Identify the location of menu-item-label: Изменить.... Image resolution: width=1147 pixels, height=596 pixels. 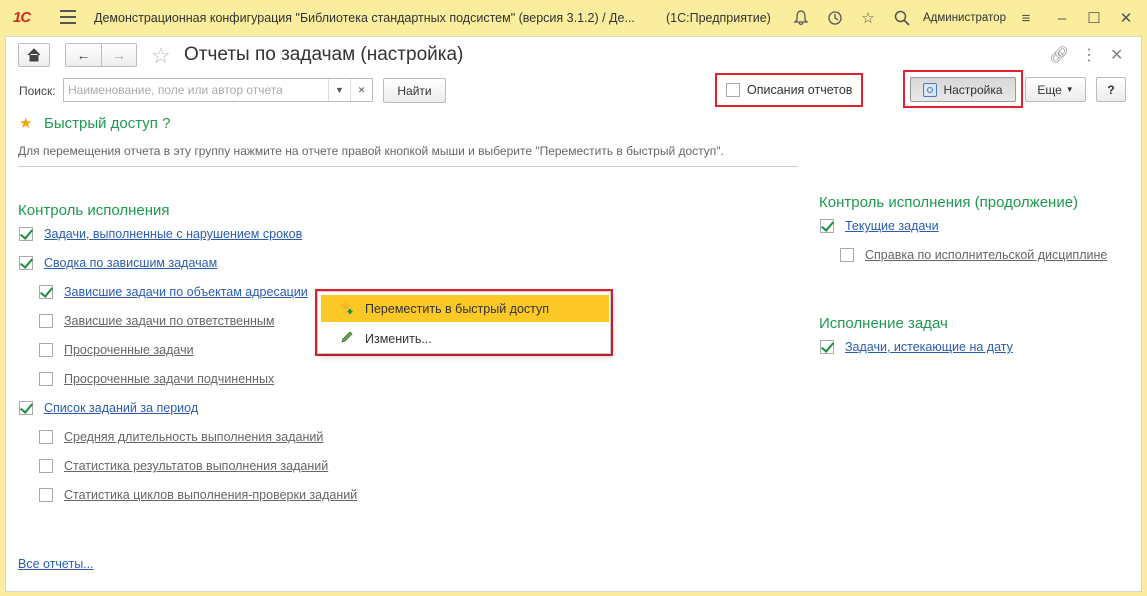
(398, 338).